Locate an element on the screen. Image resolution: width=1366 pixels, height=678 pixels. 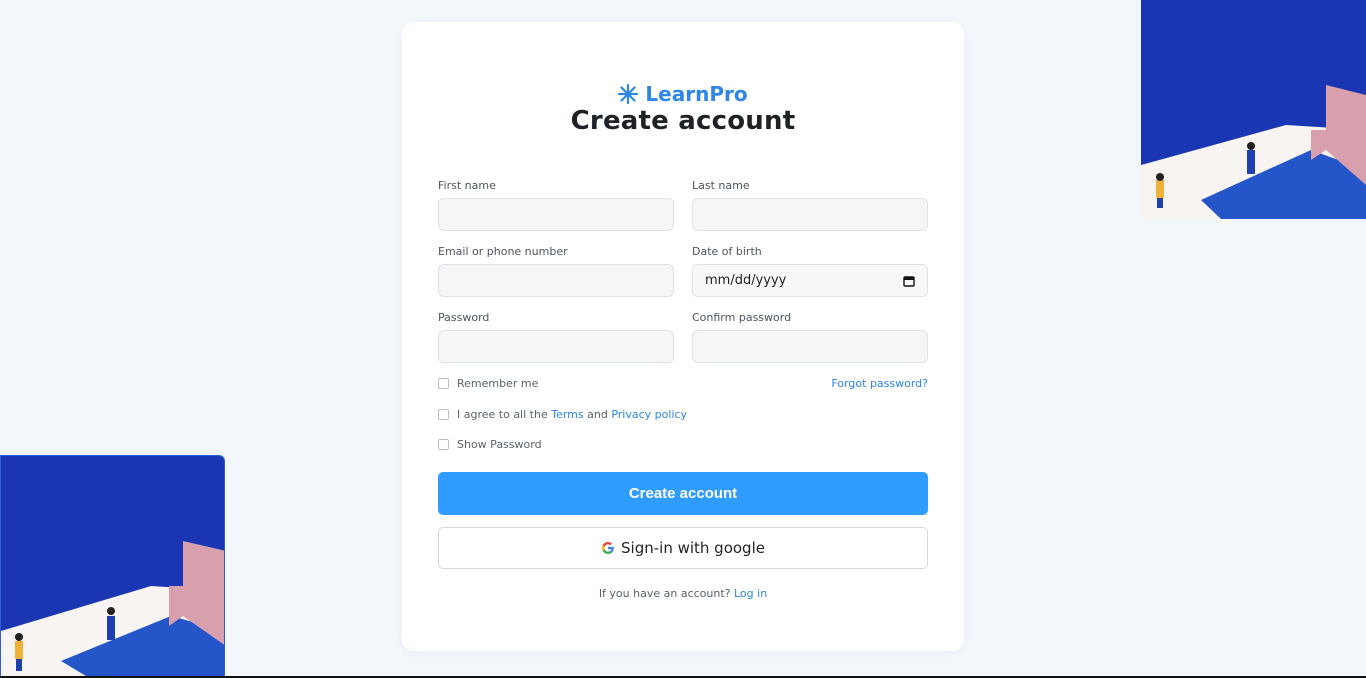
confirm-password-label: Confirm password is located at coordinates (742, 317).